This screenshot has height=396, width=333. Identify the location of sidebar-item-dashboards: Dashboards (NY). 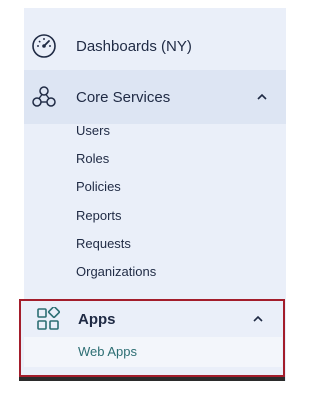
(155, 46).